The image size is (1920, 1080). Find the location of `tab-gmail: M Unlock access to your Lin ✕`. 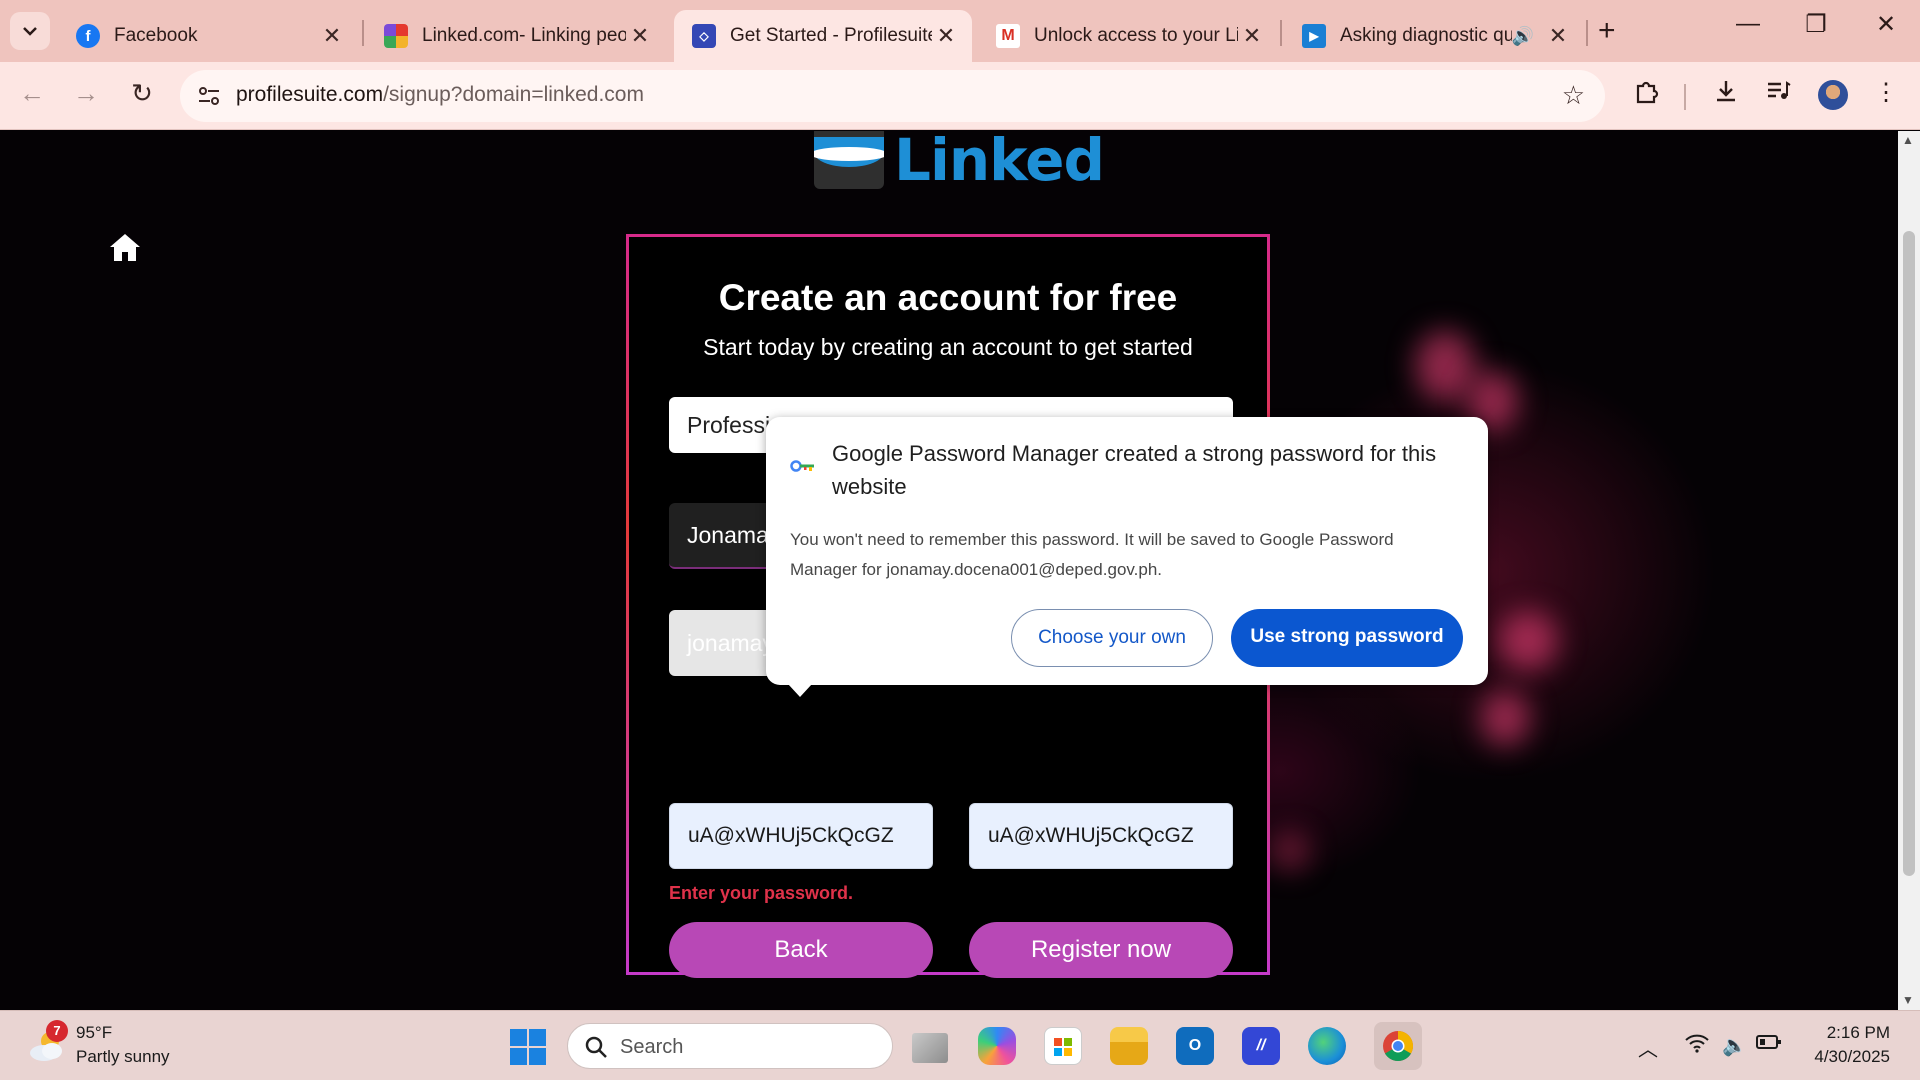

tab-gmail: M Unlock access to your Lin ✕ is located at coordinates (1128, 36).